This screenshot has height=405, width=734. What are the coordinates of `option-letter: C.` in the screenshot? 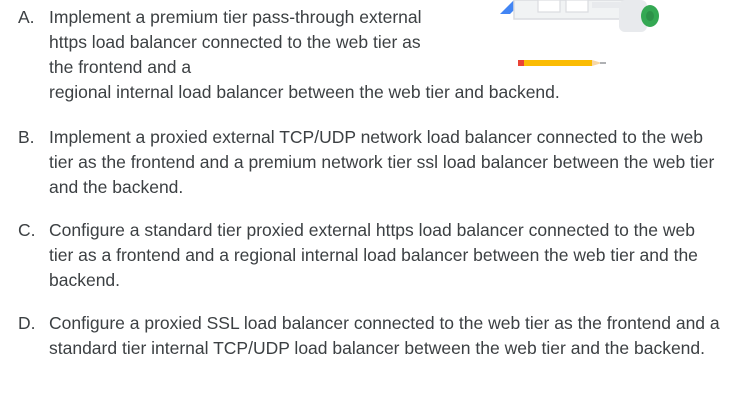 It's located at (27, 230).